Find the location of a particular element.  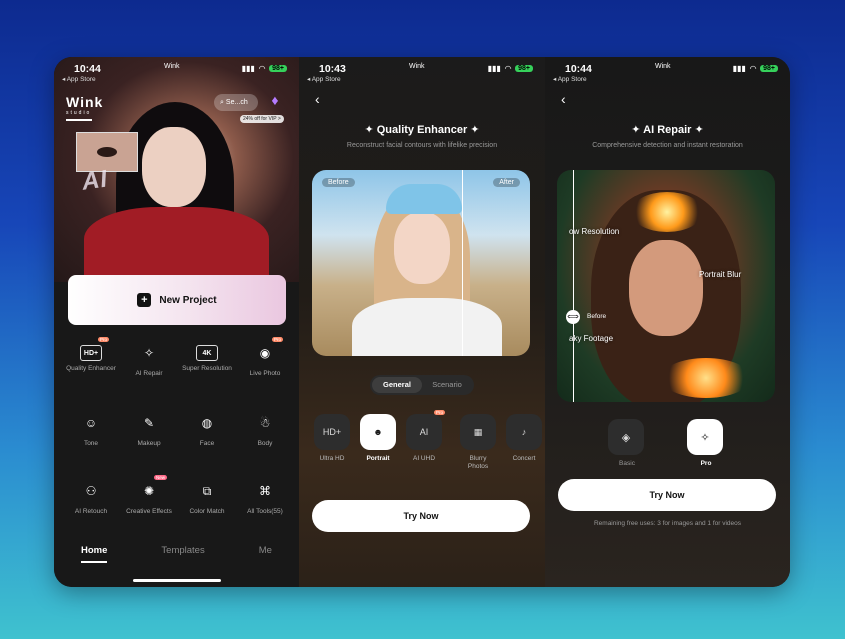

status-time: 10:44 is located at coordinates (87, 69).